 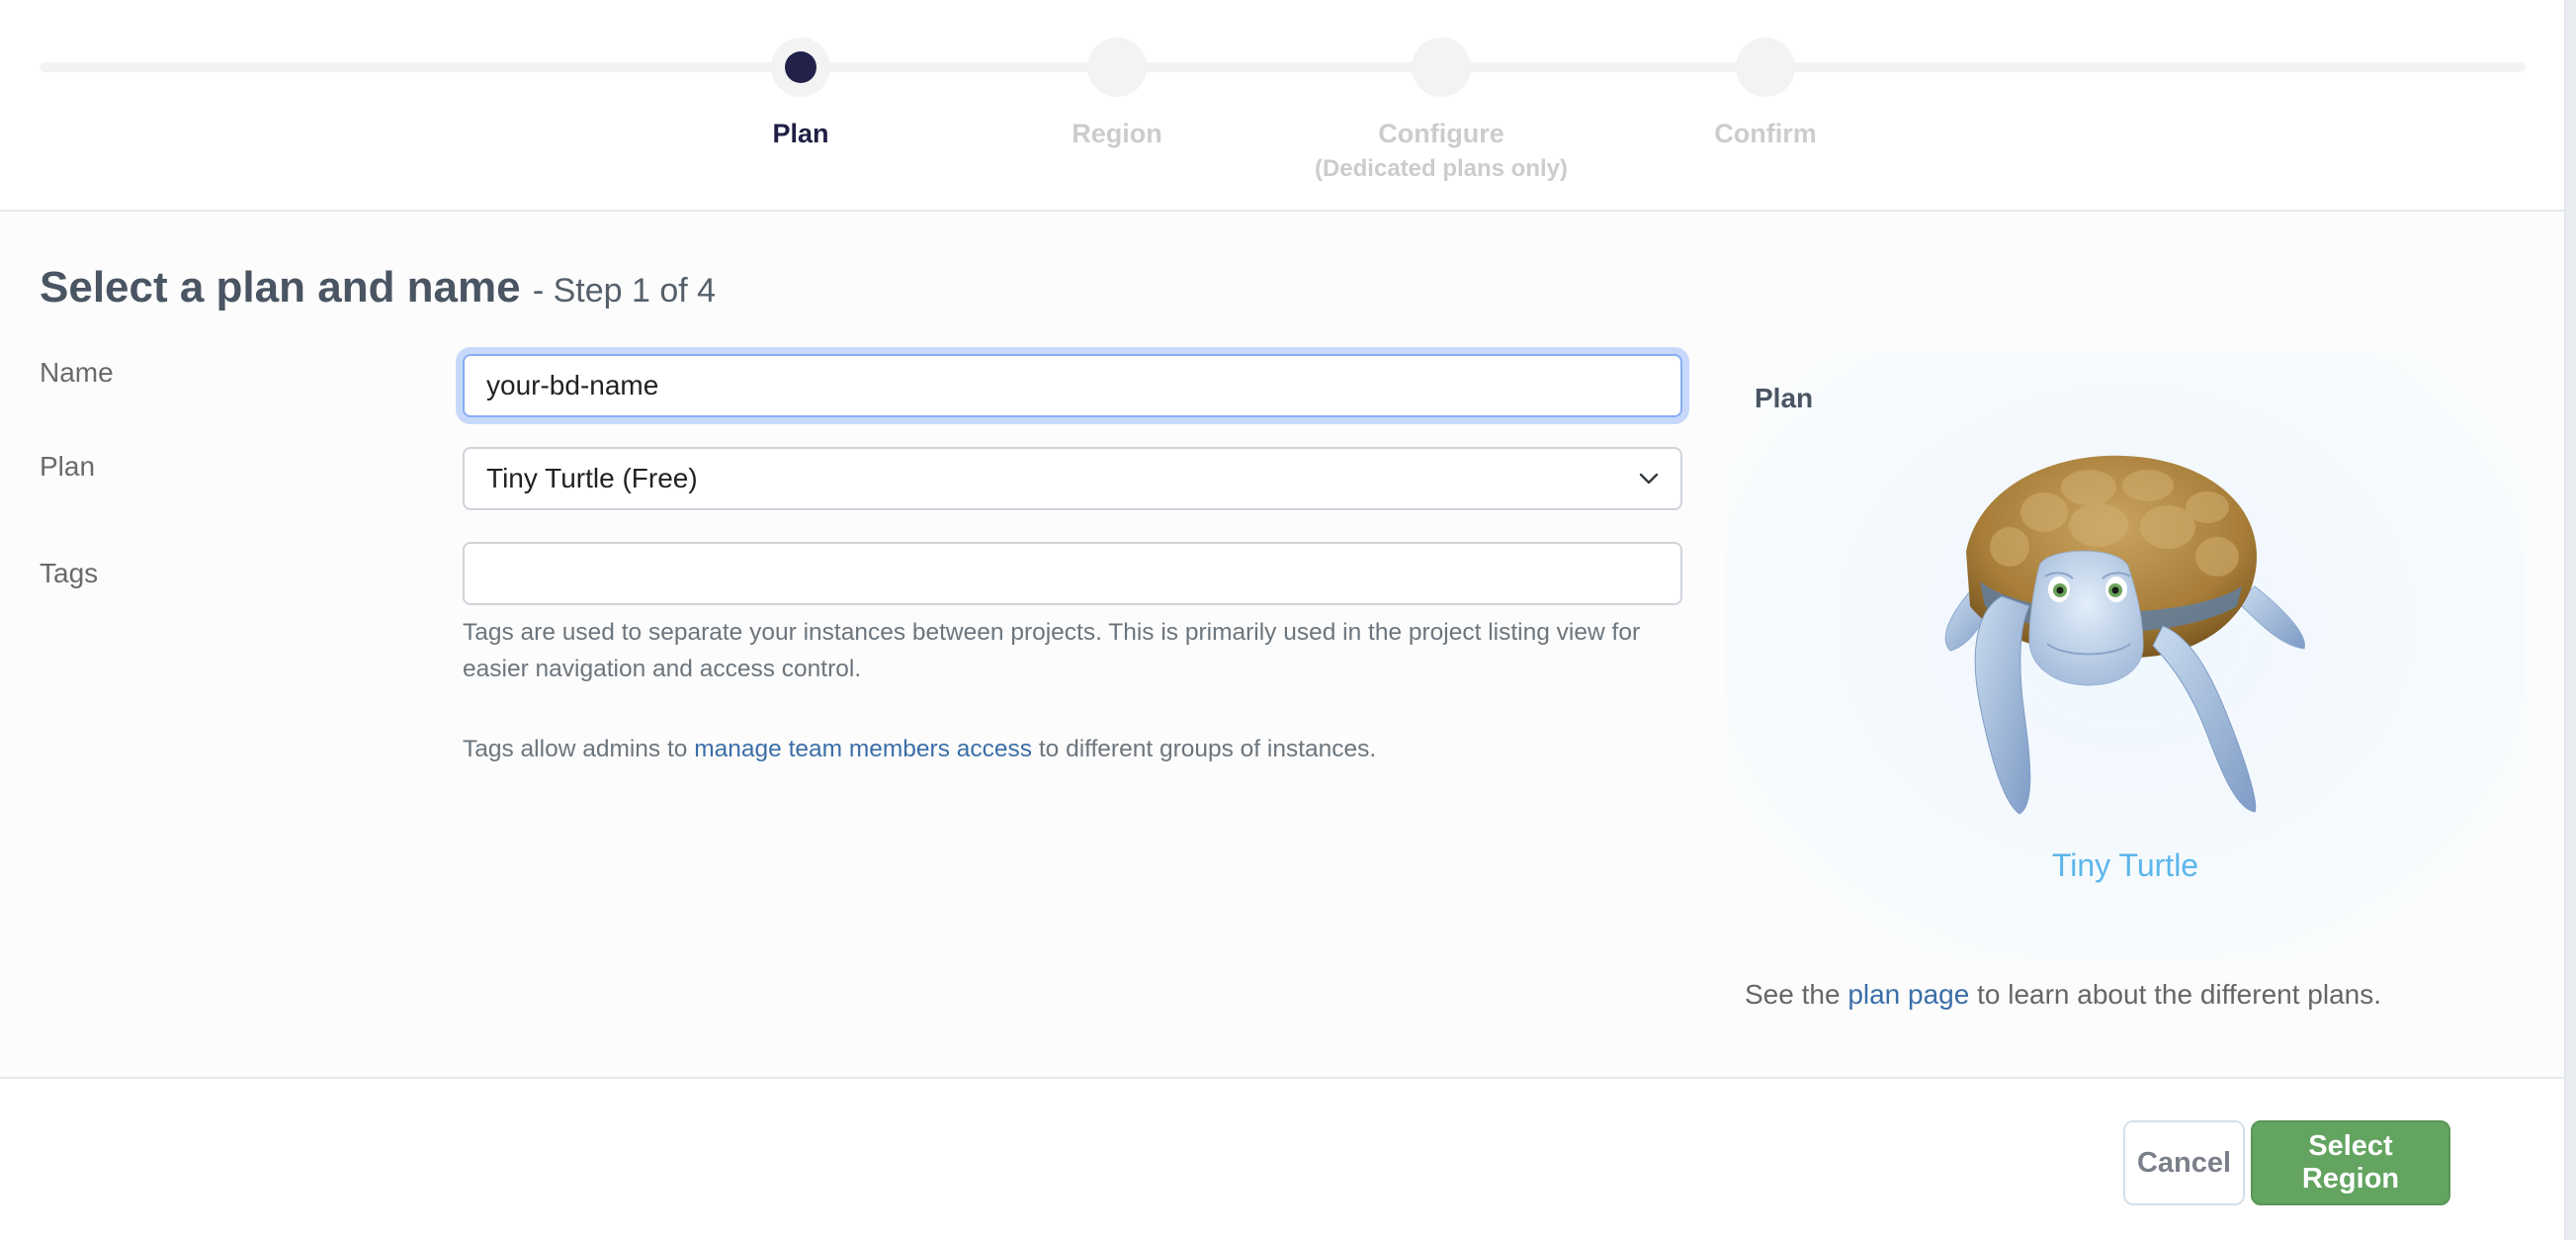 I want to click on plan-card-title: Plan, so click(x=1784, y=398).